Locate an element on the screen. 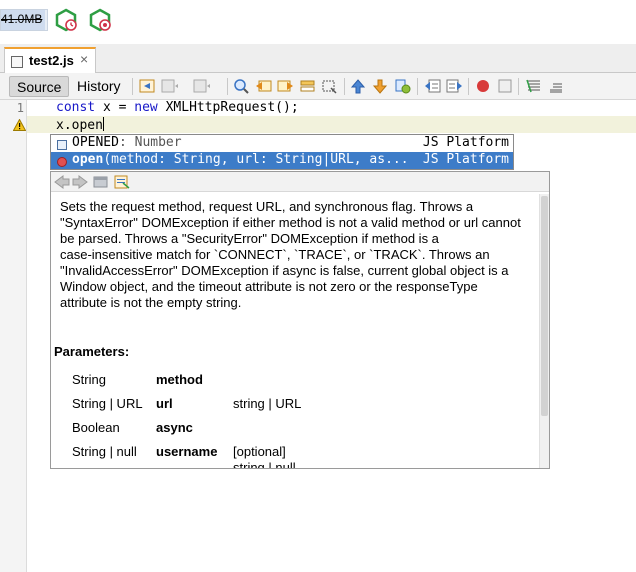 The width and height of the screenshot is (636, 572). forward-disabled-icon is located at coordinates (169, 86).